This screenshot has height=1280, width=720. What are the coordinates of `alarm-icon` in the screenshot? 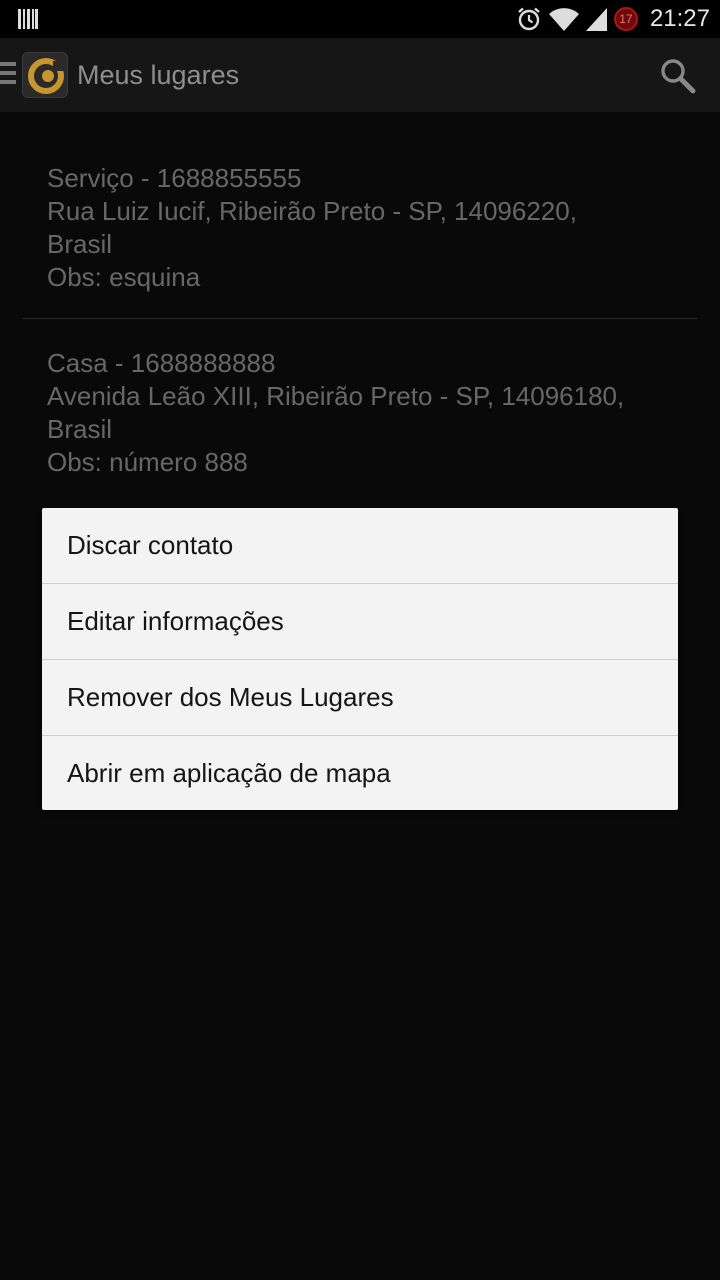 It's located at (529, 19).